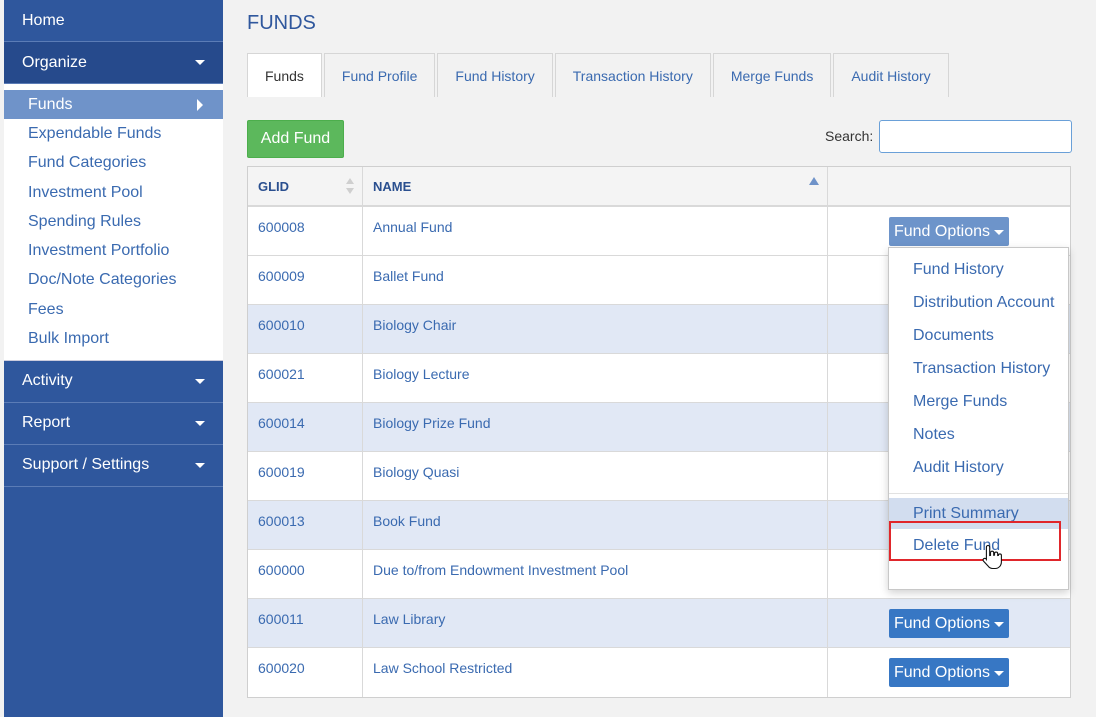  I want to click on search-input, so click(975, 136).